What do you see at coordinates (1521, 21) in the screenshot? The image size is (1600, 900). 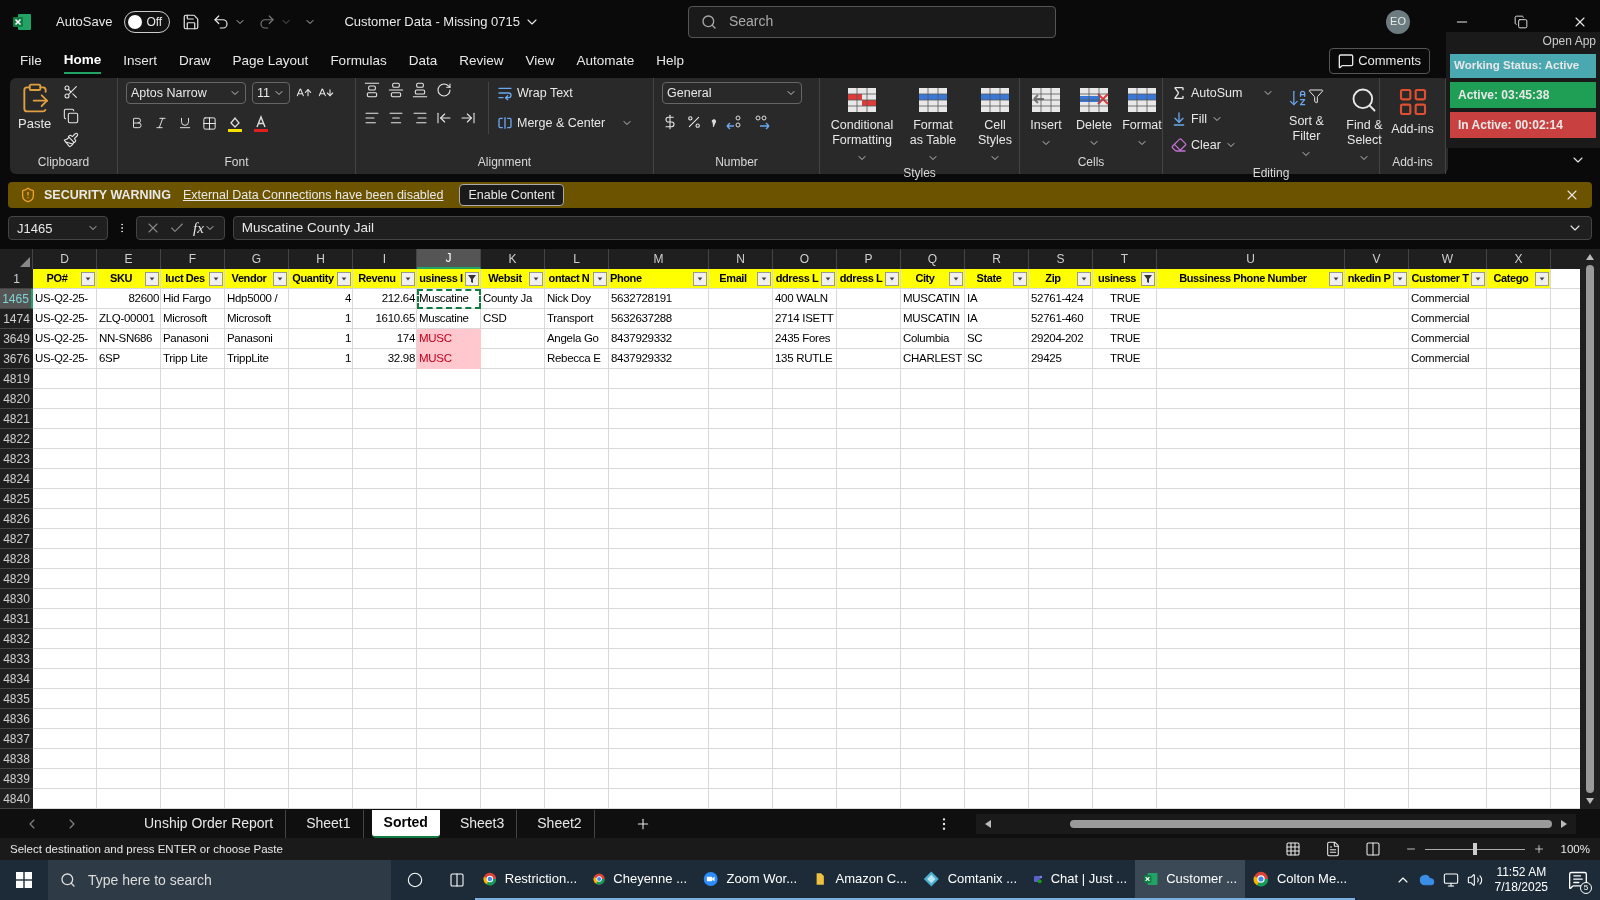 I see `restore-icon` at bounding box center [1521, 21].